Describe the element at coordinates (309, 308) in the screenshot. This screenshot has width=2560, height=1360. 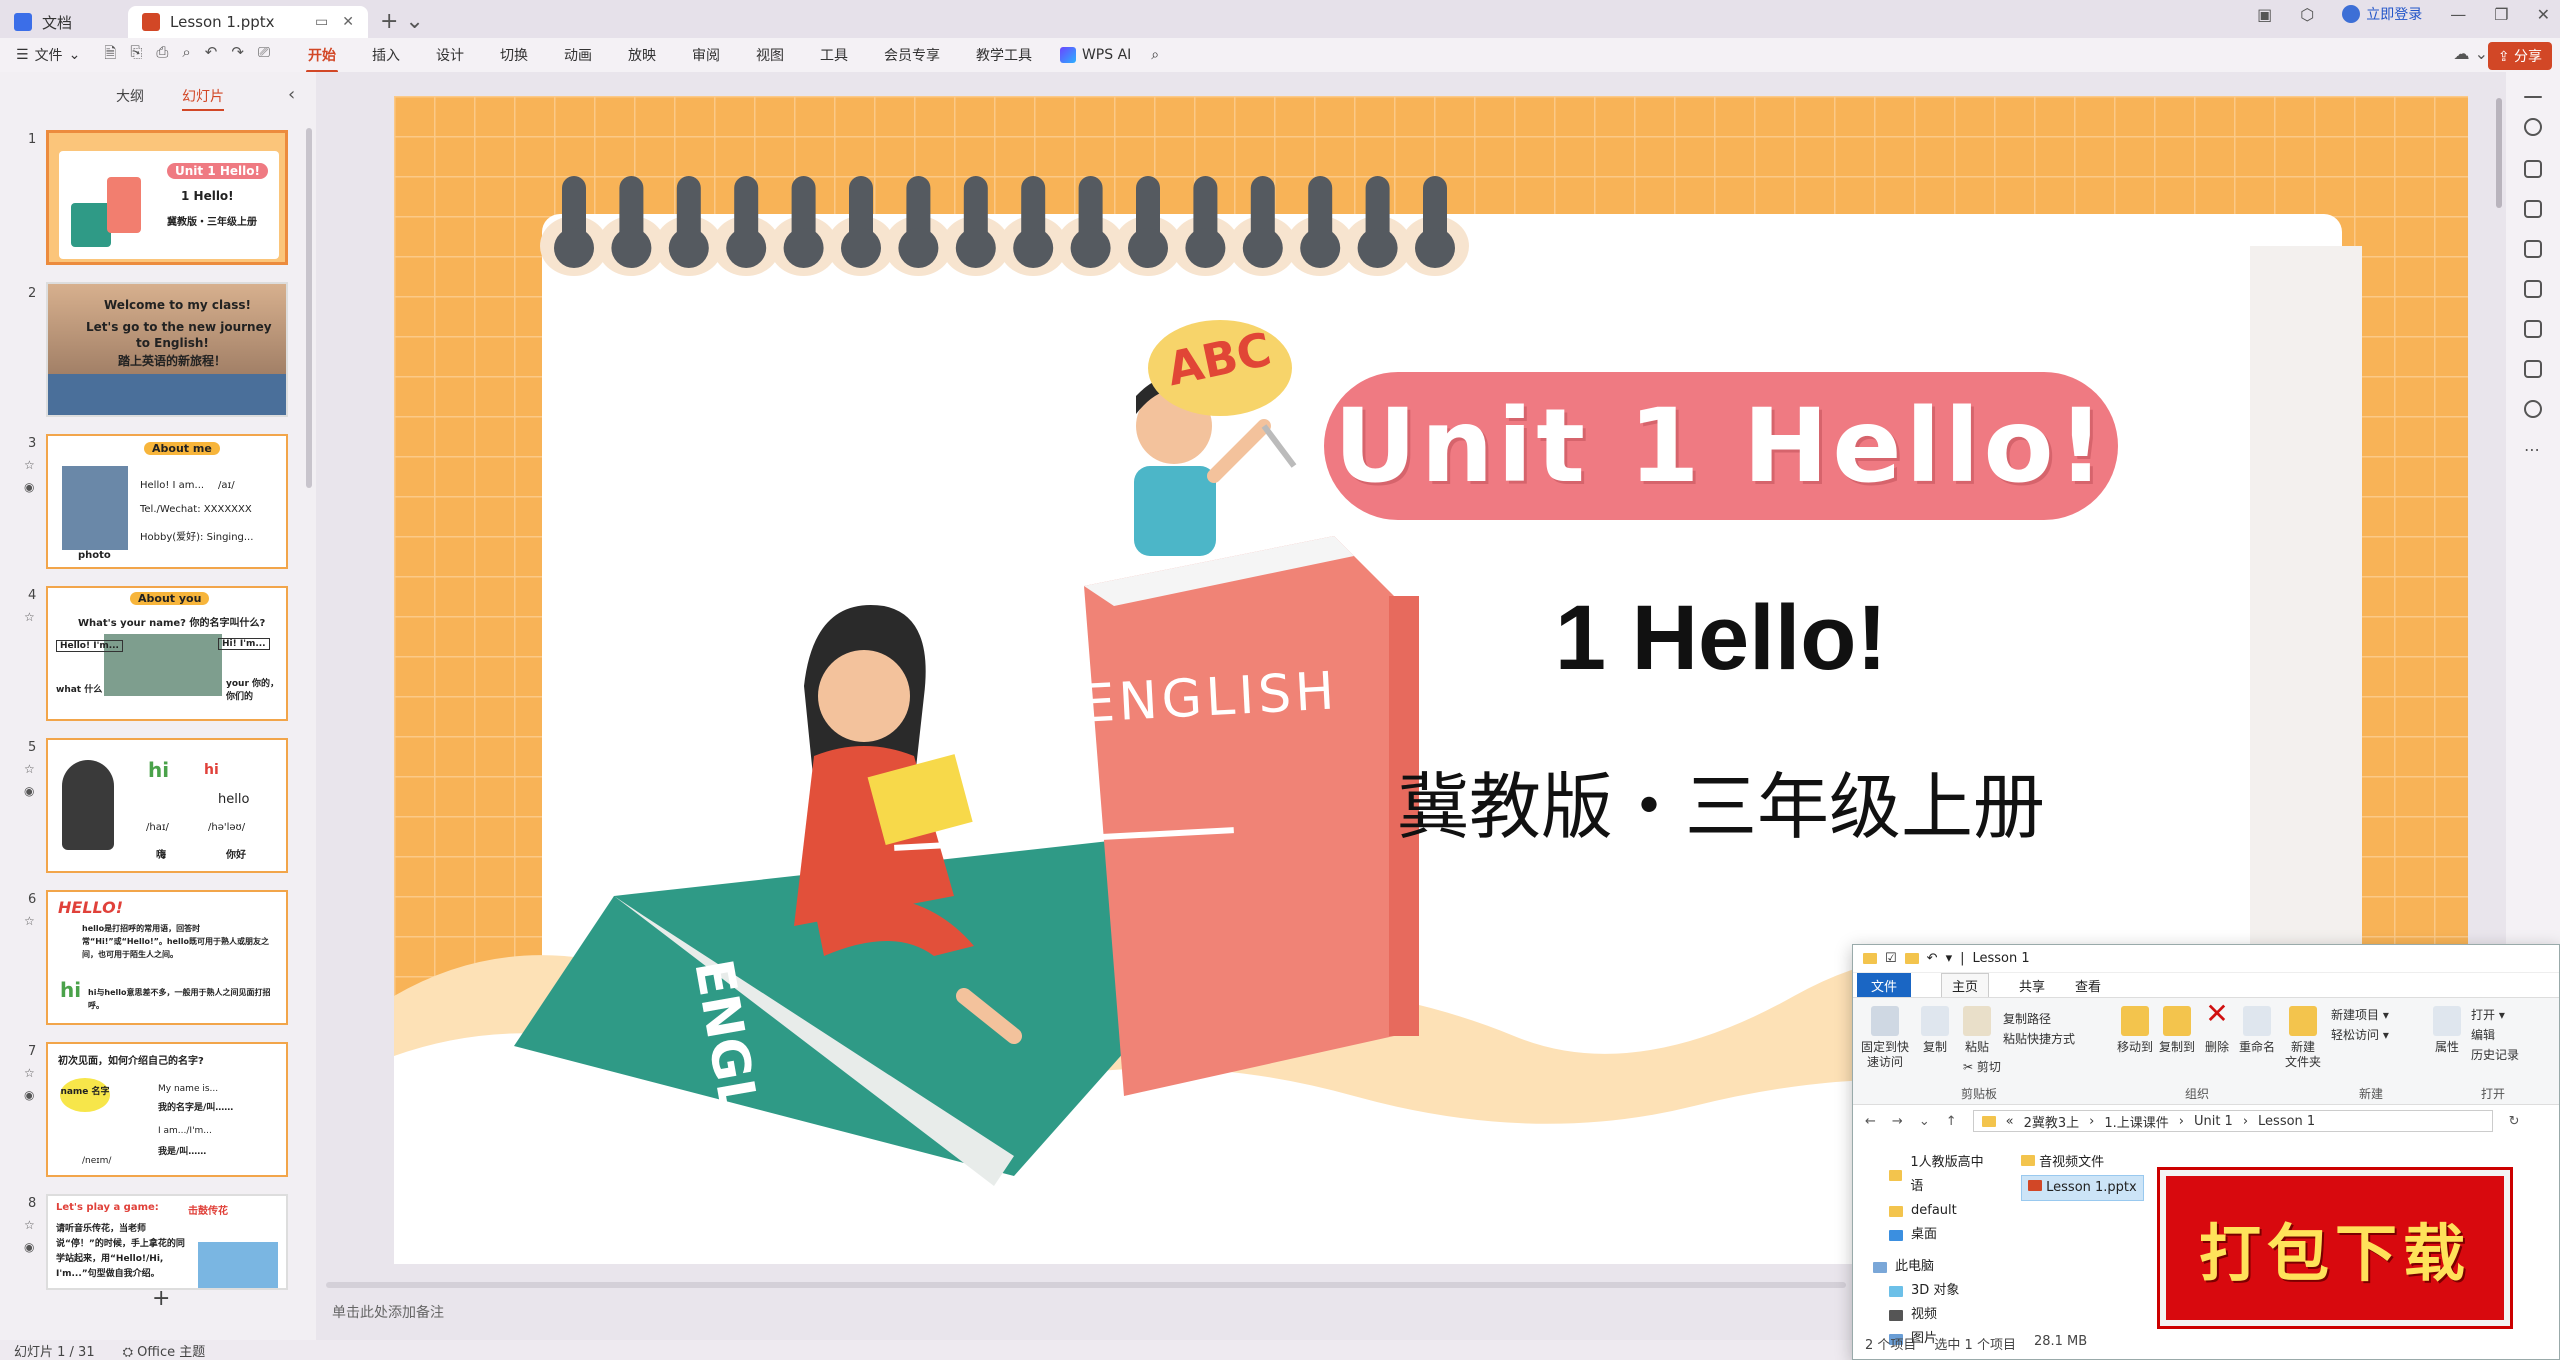
I see `panel-scrollbar` at that location.